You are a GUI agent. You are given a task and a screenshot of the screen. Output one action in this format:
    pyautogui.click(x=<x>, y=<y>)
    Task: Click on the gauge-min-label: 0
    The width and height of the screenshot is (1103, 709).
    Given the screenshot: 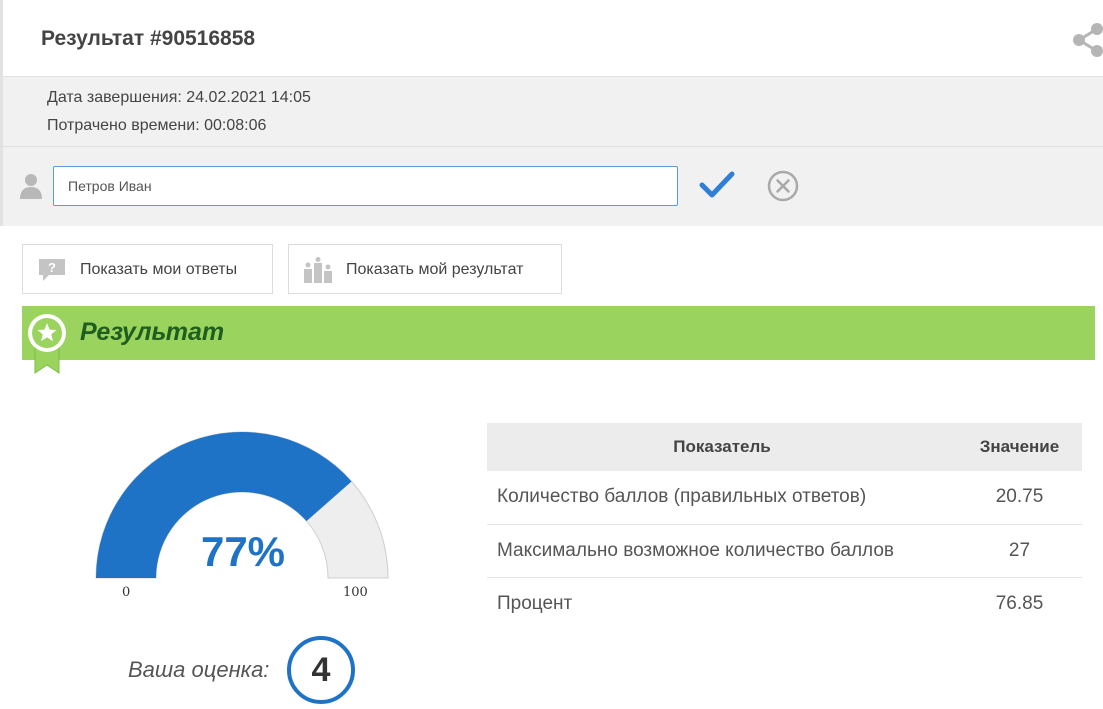 What is the action you would take?
    pyautogui.click(x=126, y=592)
    